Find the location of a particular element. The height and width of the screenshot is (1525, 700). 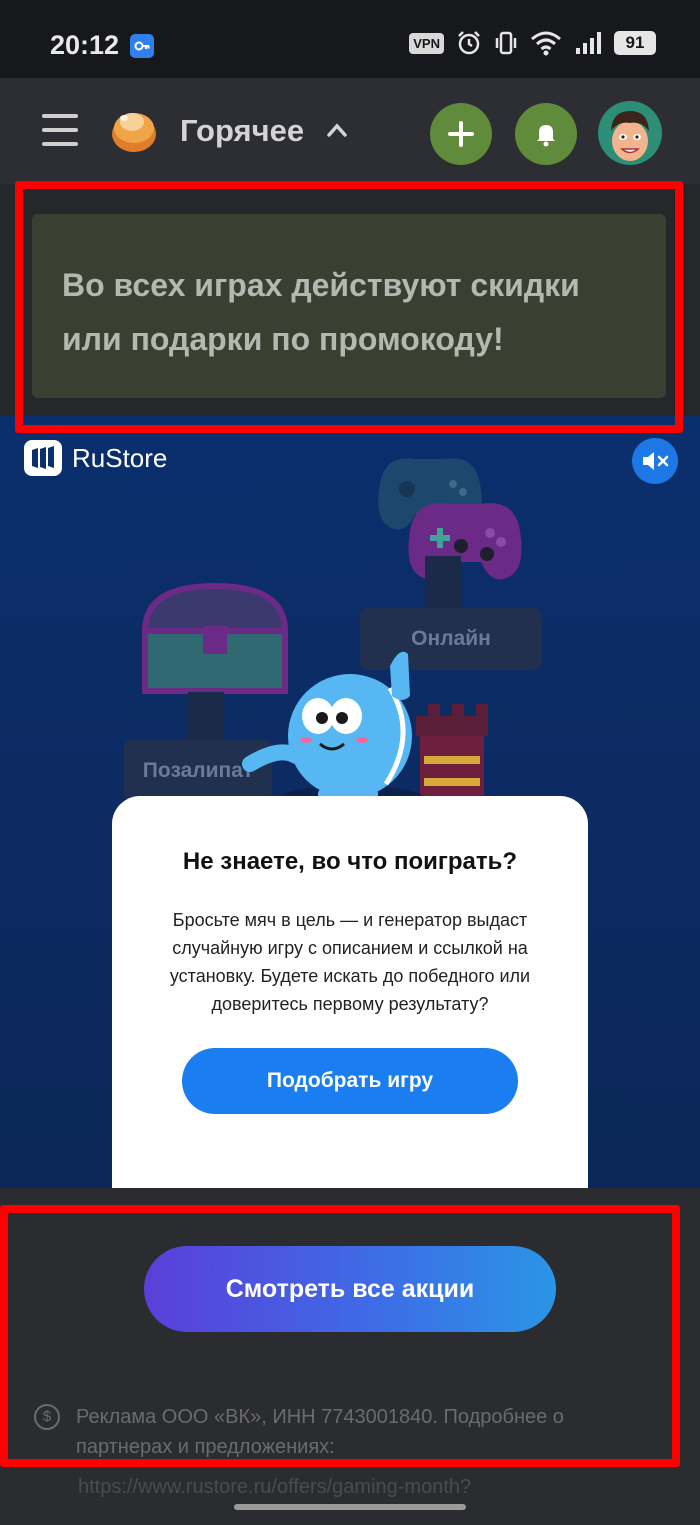

chevron-up-icon is located at coordinates (337, 130).